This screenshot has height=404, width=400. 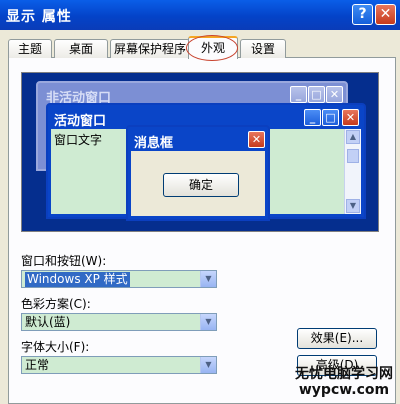 What do you see at coordinates (154, 143) in the screenshot?
I see `message-box-title: 消息框` at bounding box center [154, 143].